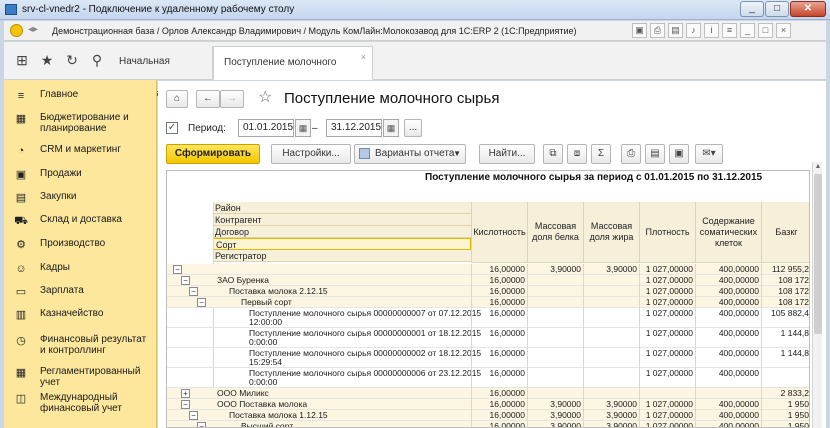  Describe the element at coordinates (693, 30) in the screenshot. I see `bell-icon: ♪` at that location.